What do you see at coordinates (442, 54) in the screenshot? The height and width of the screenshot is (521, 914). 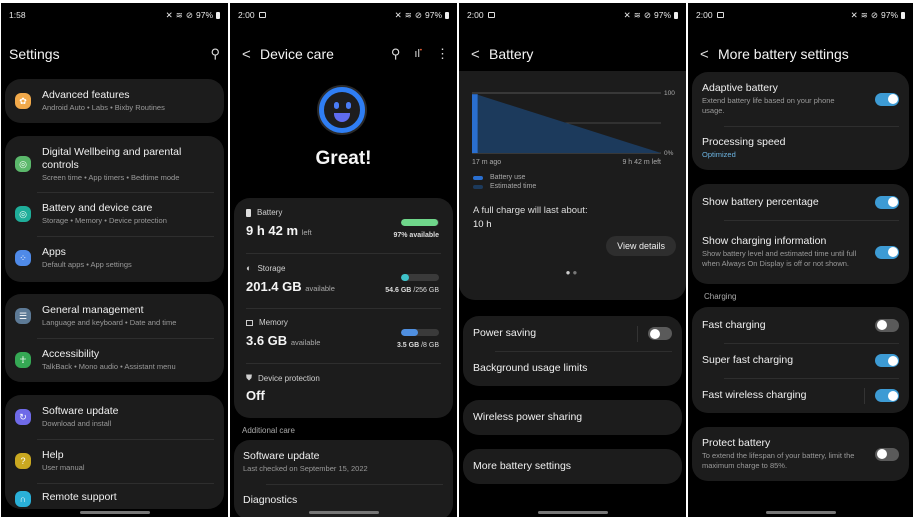 I see `more-options-icon: ⋮` at bounding box center [442, 54].